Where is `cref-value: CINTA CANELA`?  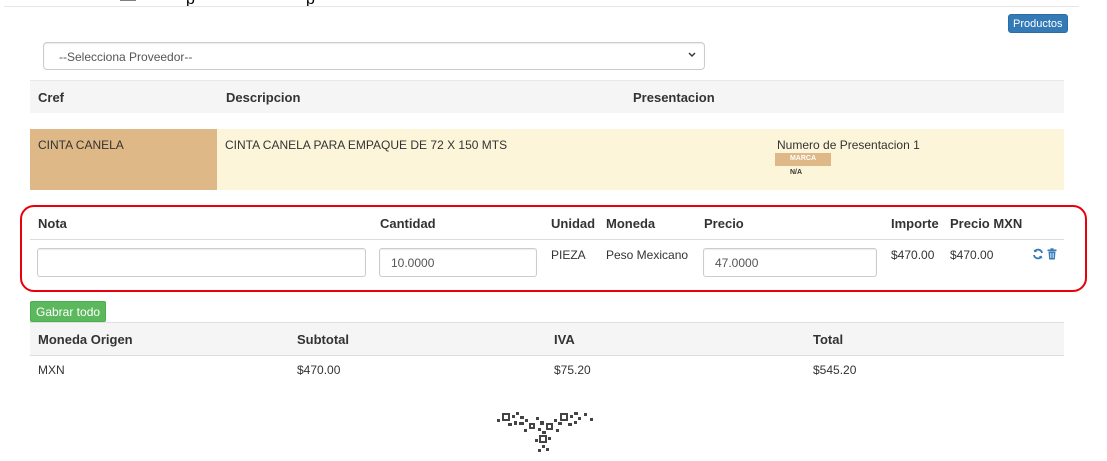 cref-value: CINTA CANELA is located at coordinates (81, 145).